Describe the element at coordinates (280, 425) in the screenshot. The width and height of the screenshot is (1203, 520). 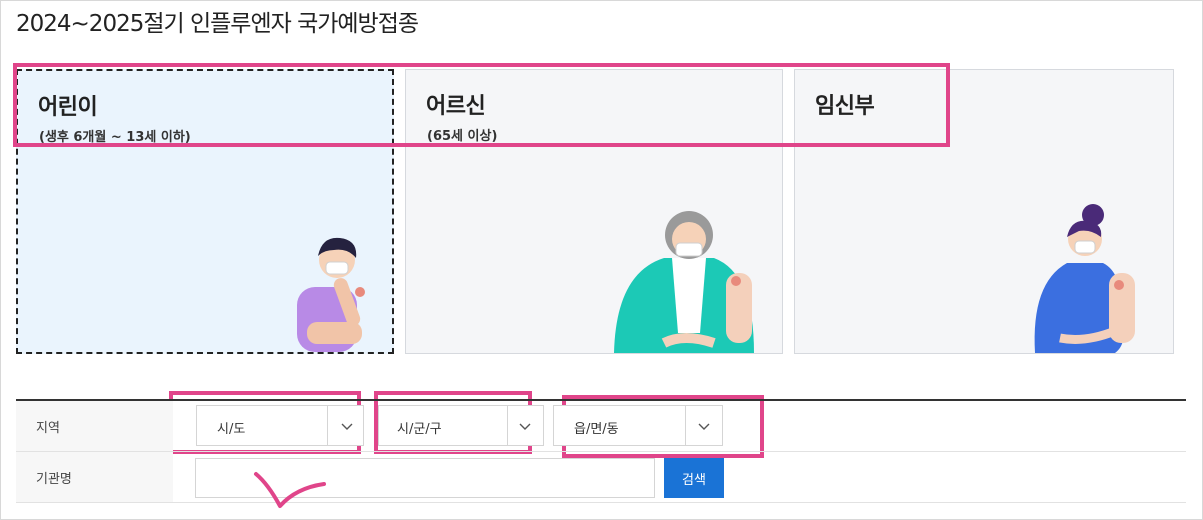
I see `sido-select: 시/도` at that location.